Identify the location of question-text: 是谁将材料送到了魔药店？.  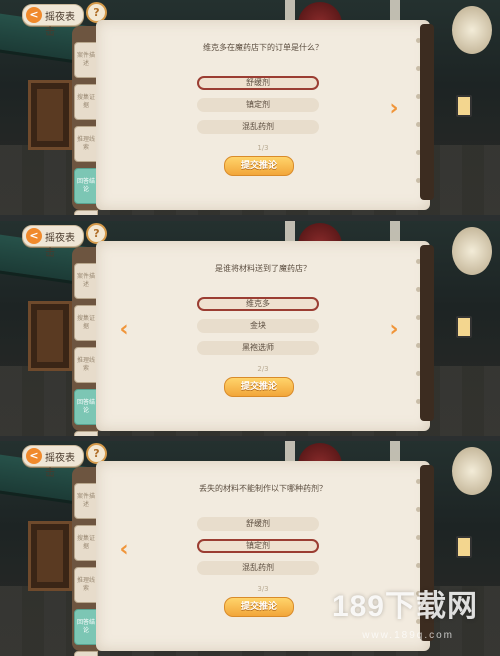
(263, 268).